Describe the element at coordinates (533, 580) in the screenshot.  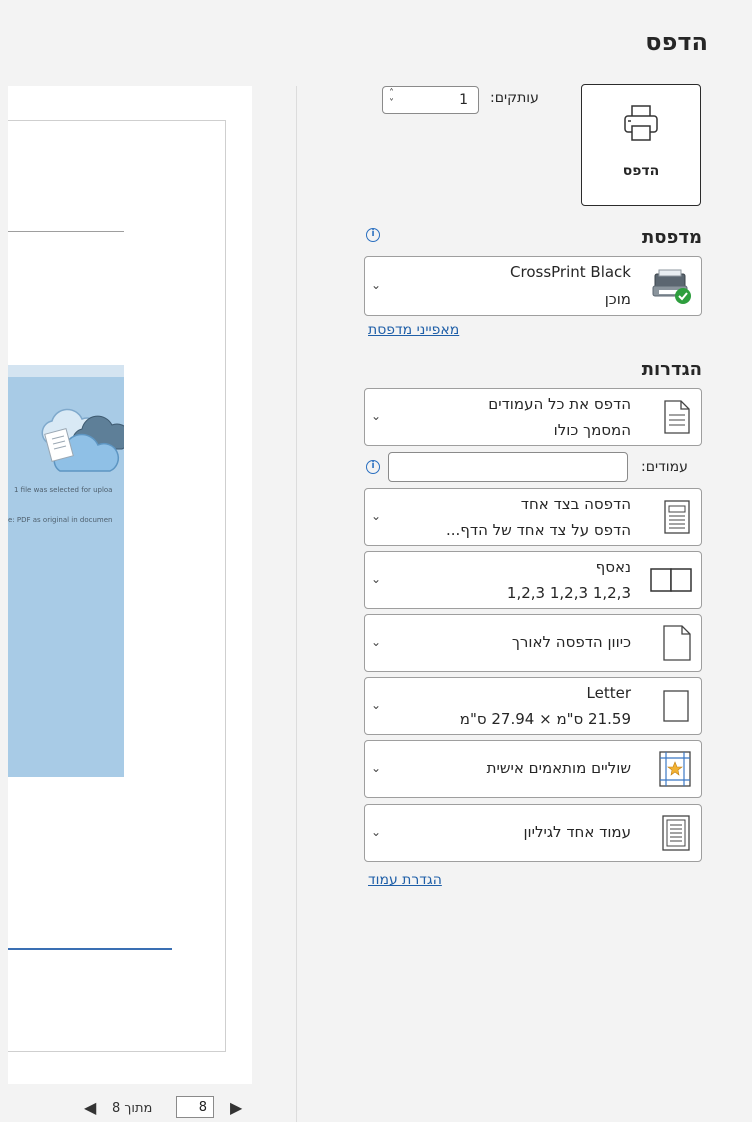
I see `collate-select: ⌄ נאסף 1,2,3 1,2,3 1,2,3` at that location.